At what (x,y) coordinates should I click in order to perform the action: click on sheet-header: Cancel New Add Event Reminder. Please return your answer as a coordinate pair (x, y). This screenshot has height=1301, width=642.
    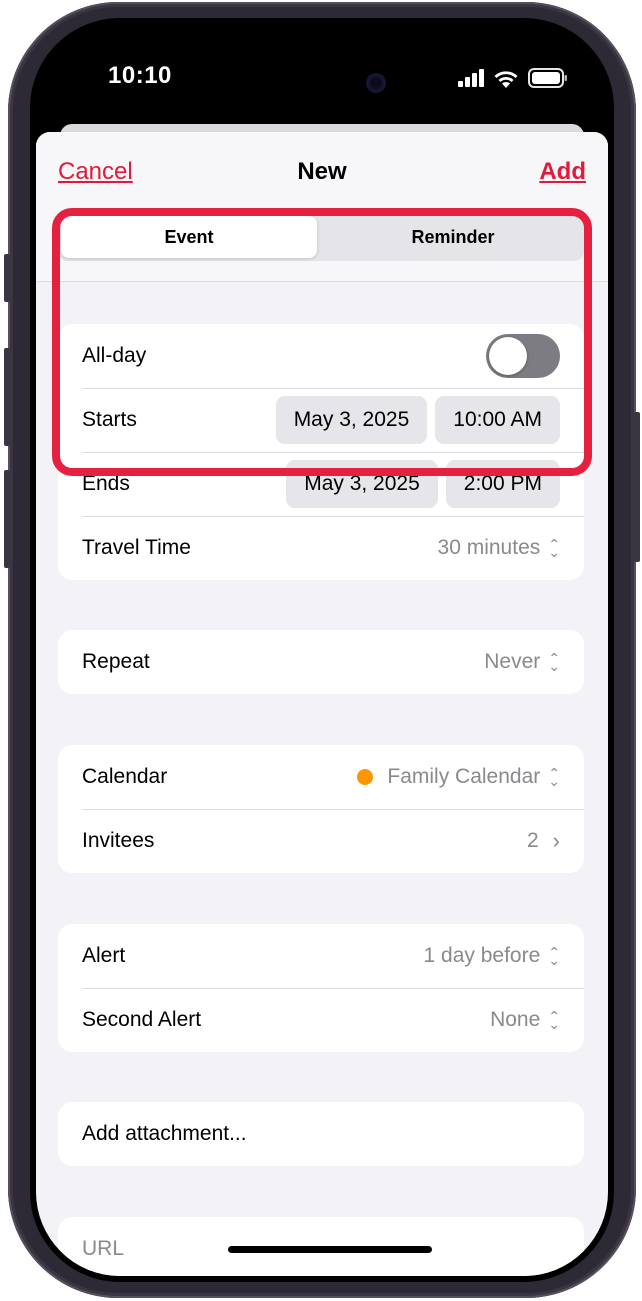
    Looking at the image, I should click on (322, 207).